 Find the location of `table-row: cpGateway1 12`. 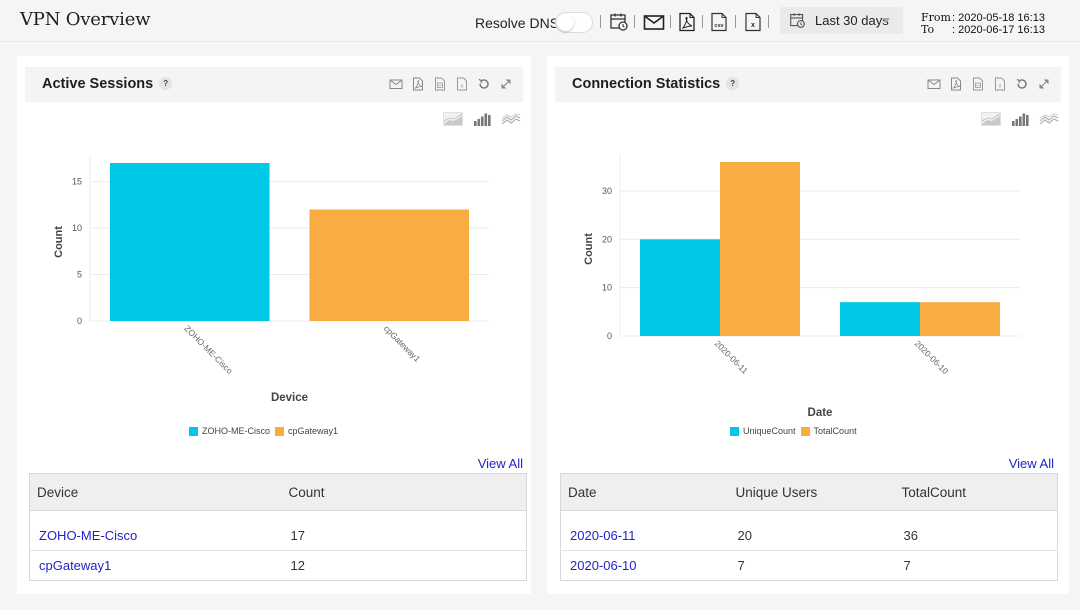

table-row: cpGateway1 12 is located at coordinates (278, 565).